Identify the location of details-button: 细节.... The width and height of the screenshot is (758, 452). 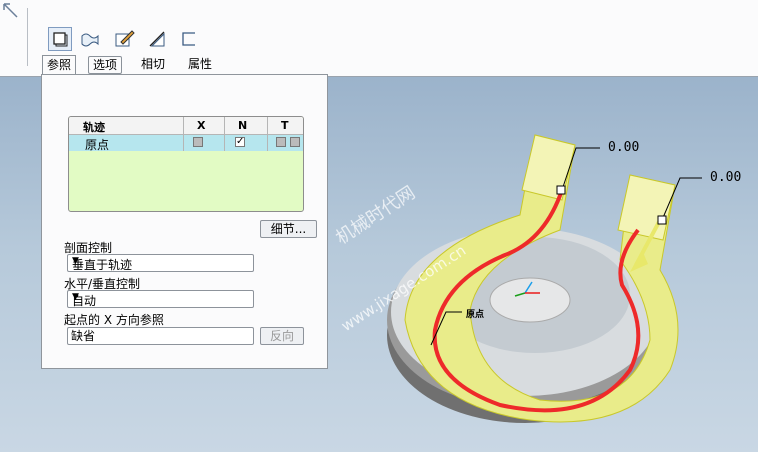
(288, 229).